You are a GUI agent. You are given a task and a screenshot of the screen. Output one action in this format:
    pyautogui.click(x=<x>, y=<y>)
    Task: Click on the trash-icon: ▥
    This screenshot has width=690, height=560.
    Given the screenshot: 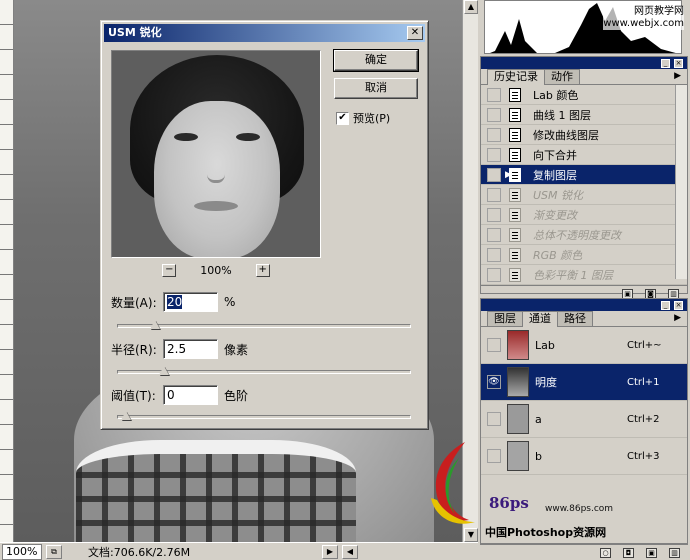 What is the action you would take?
    pyautogui.click(x=673, y=293)
    